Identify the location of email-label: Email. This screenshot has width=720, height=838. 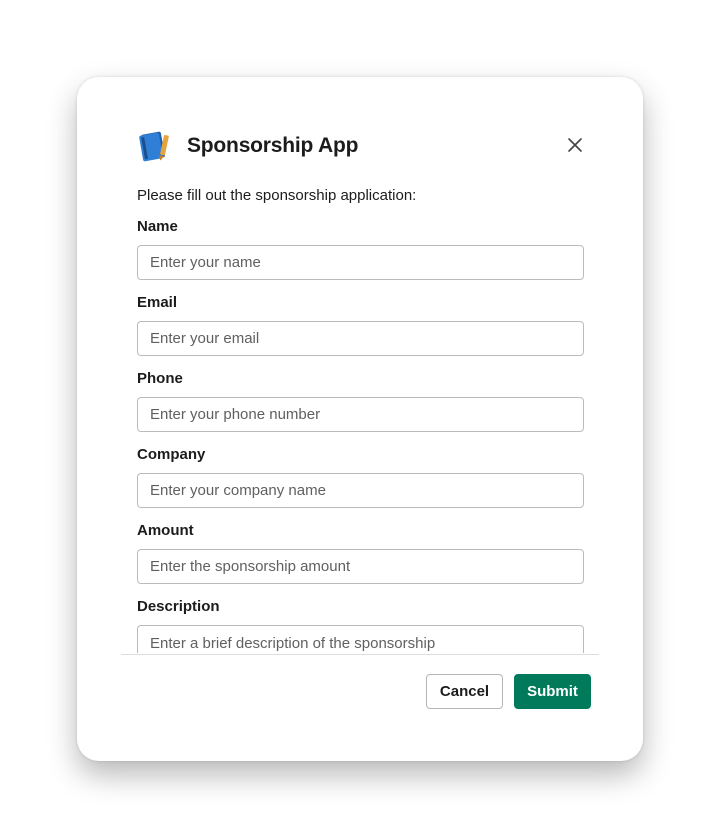
(157, 302).